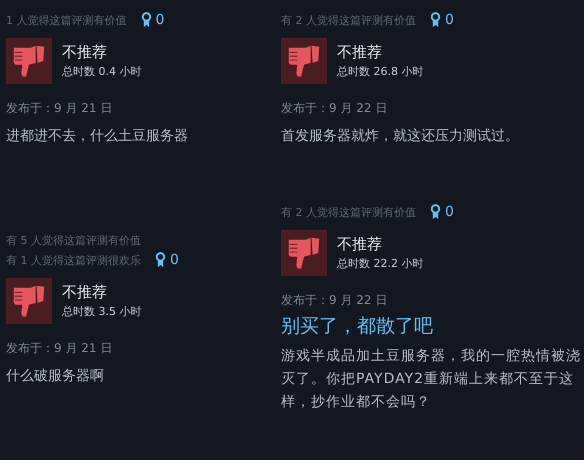  I want to click on review-text: 什么破服务器啊, so click(55, 376).